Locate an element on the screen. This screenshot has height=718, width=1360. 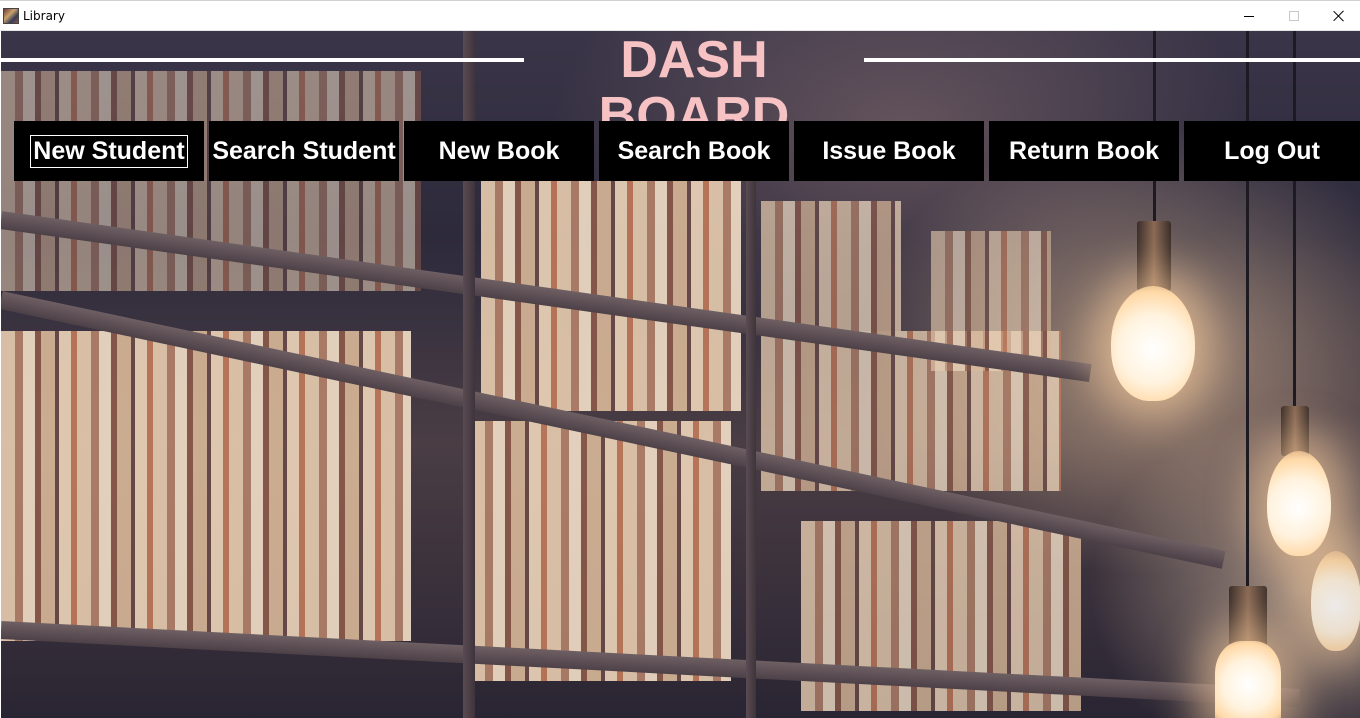
search-book-button: Search Book is located at coordinates (694, 151).